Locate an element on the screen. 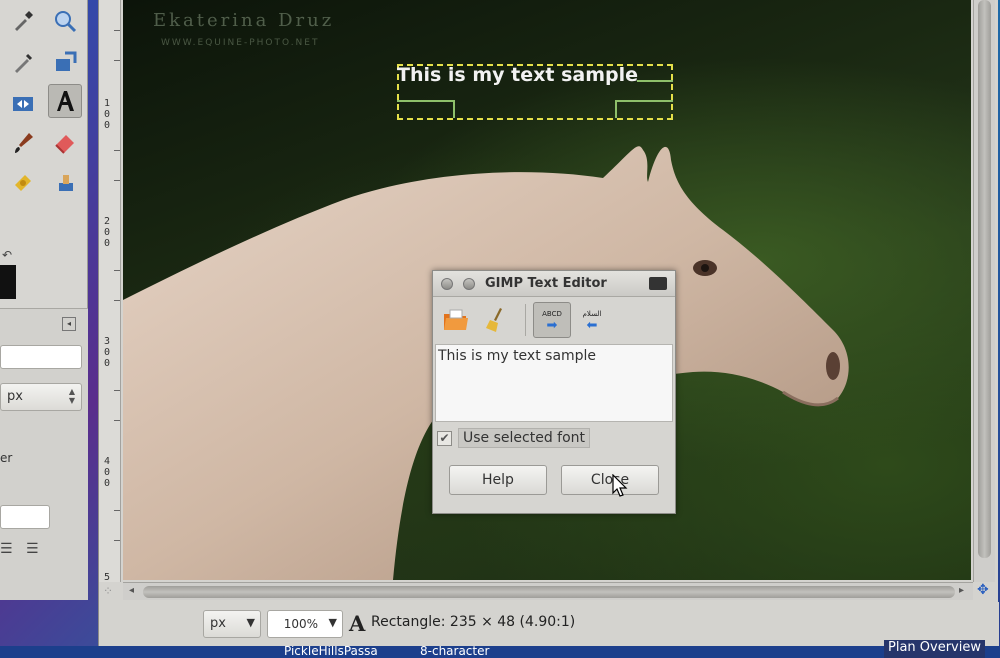 This screenshot has width=1000, height=658. option-label: er is located at coordinates (6, 458).